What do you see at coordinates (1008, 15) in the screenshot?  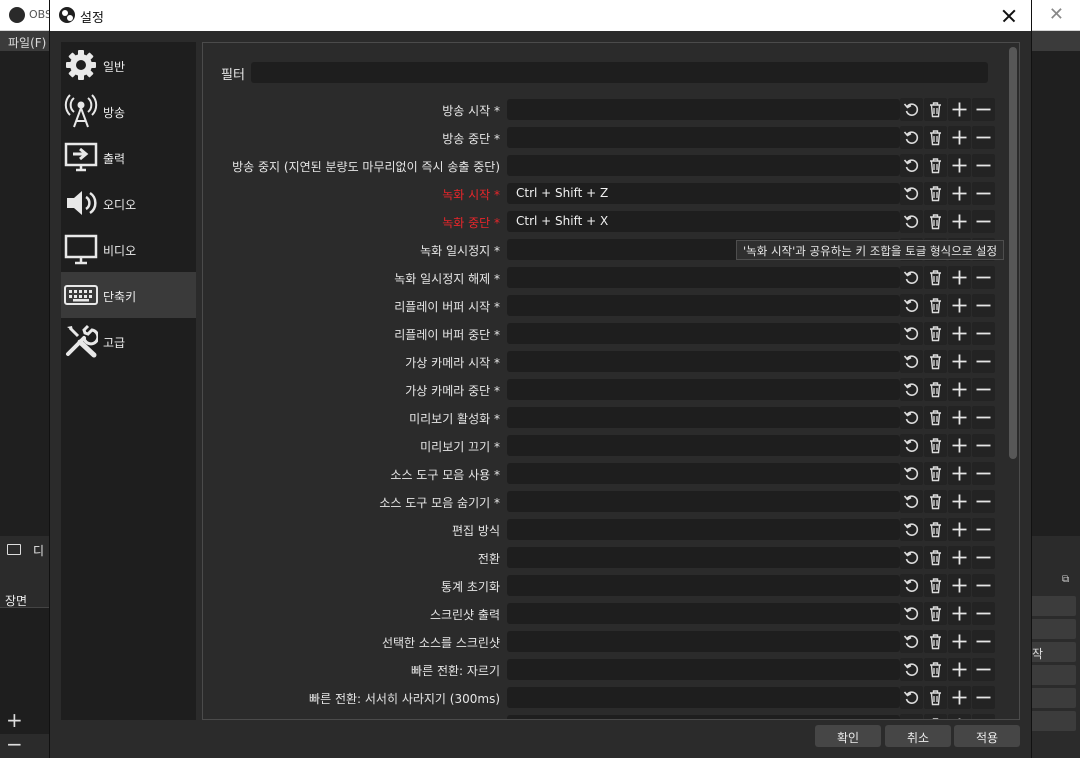 I see `close-icon` at bounding box center [1008, 15].